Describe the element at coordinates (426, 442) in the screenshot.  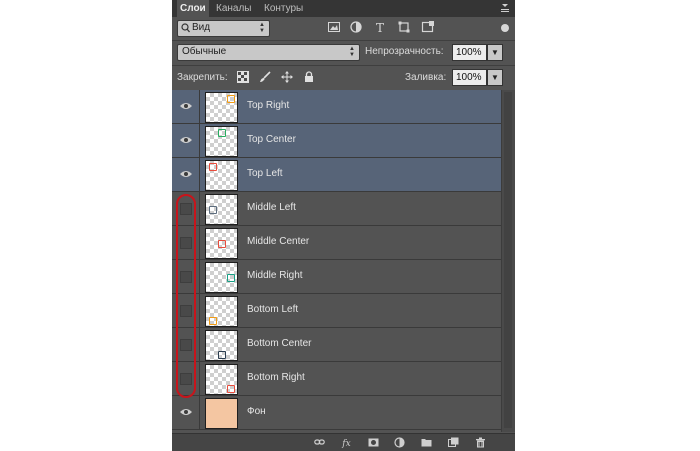
I see `new-group-icon` at that location.